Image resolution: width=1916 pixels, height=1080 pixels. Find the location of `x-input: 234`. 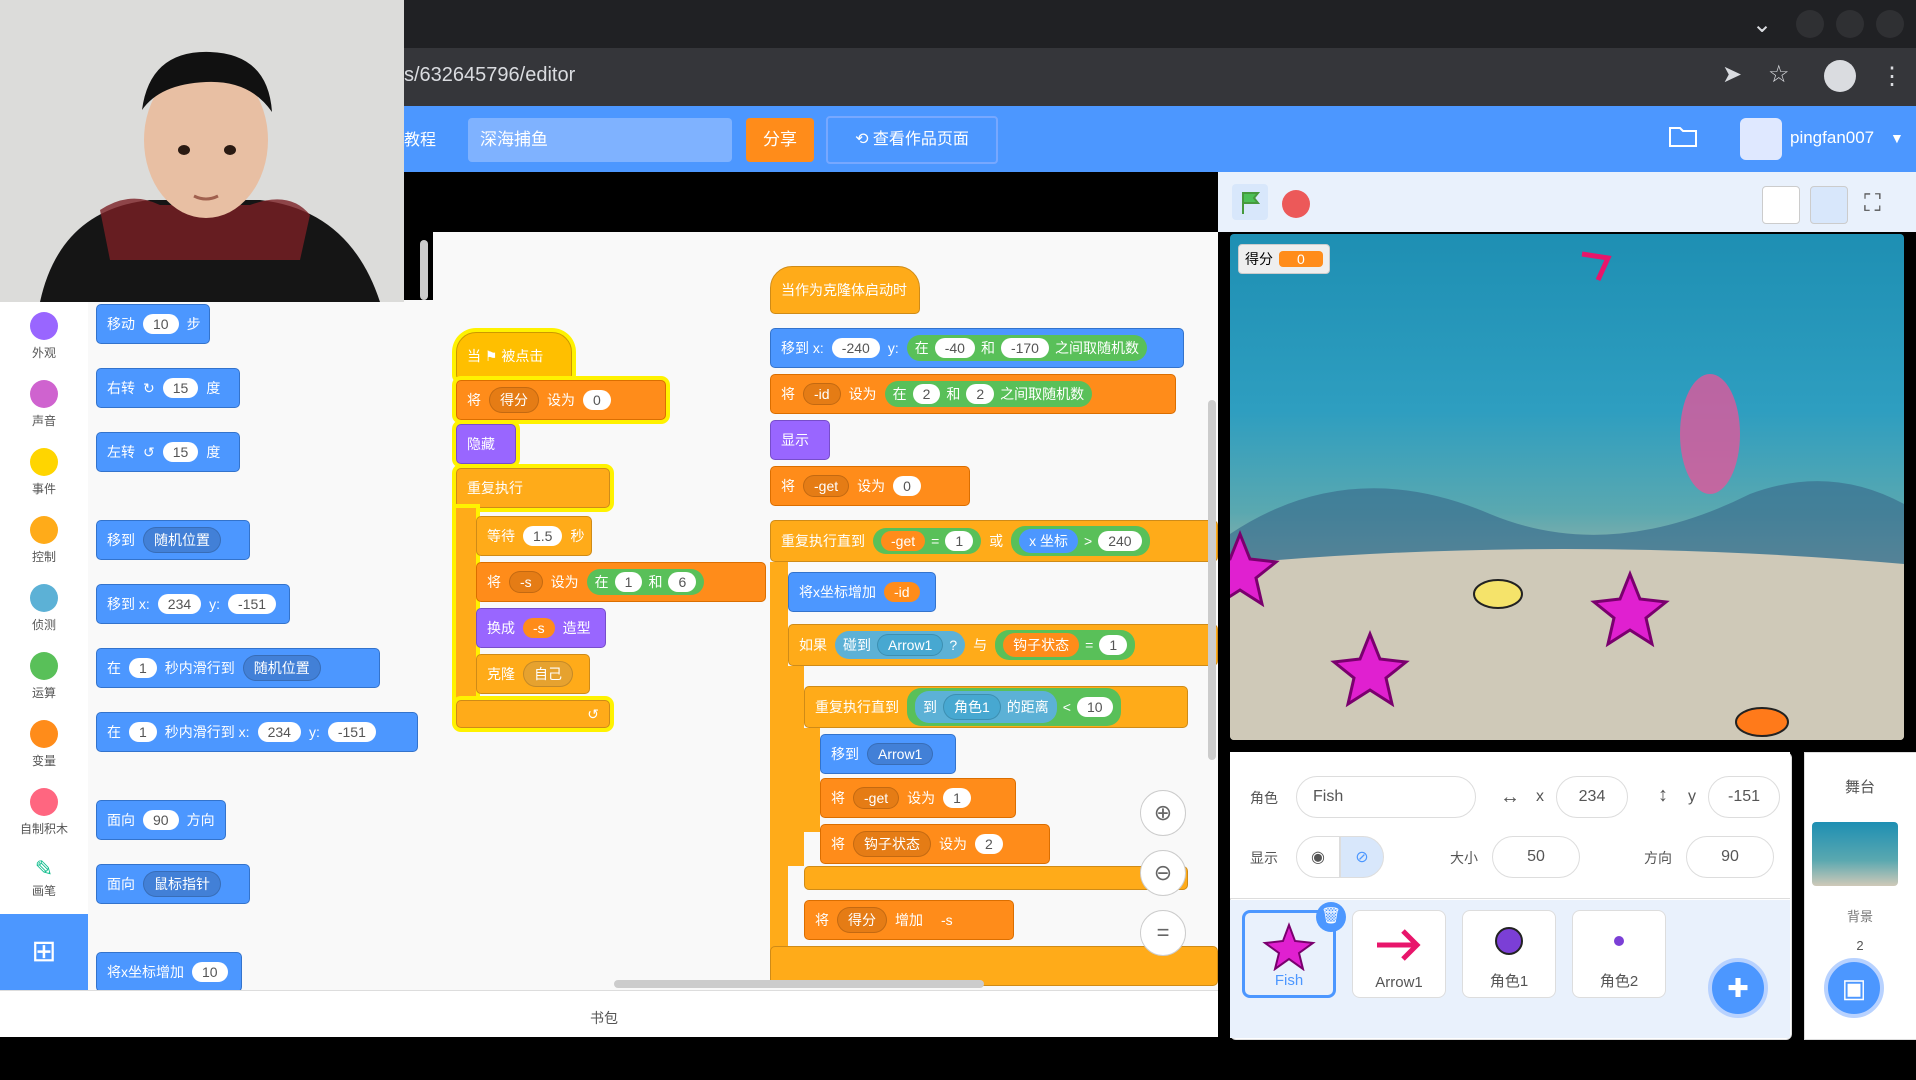

x-input: 234 is located at coordinates (1592, 797).